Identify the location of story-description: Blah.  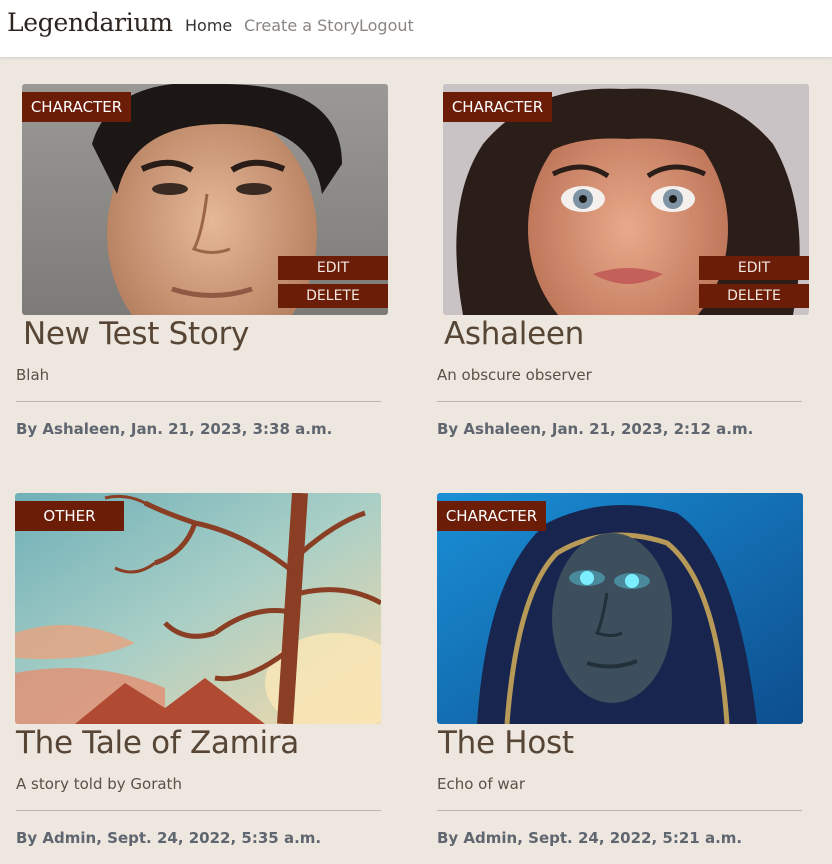
(33, 375).